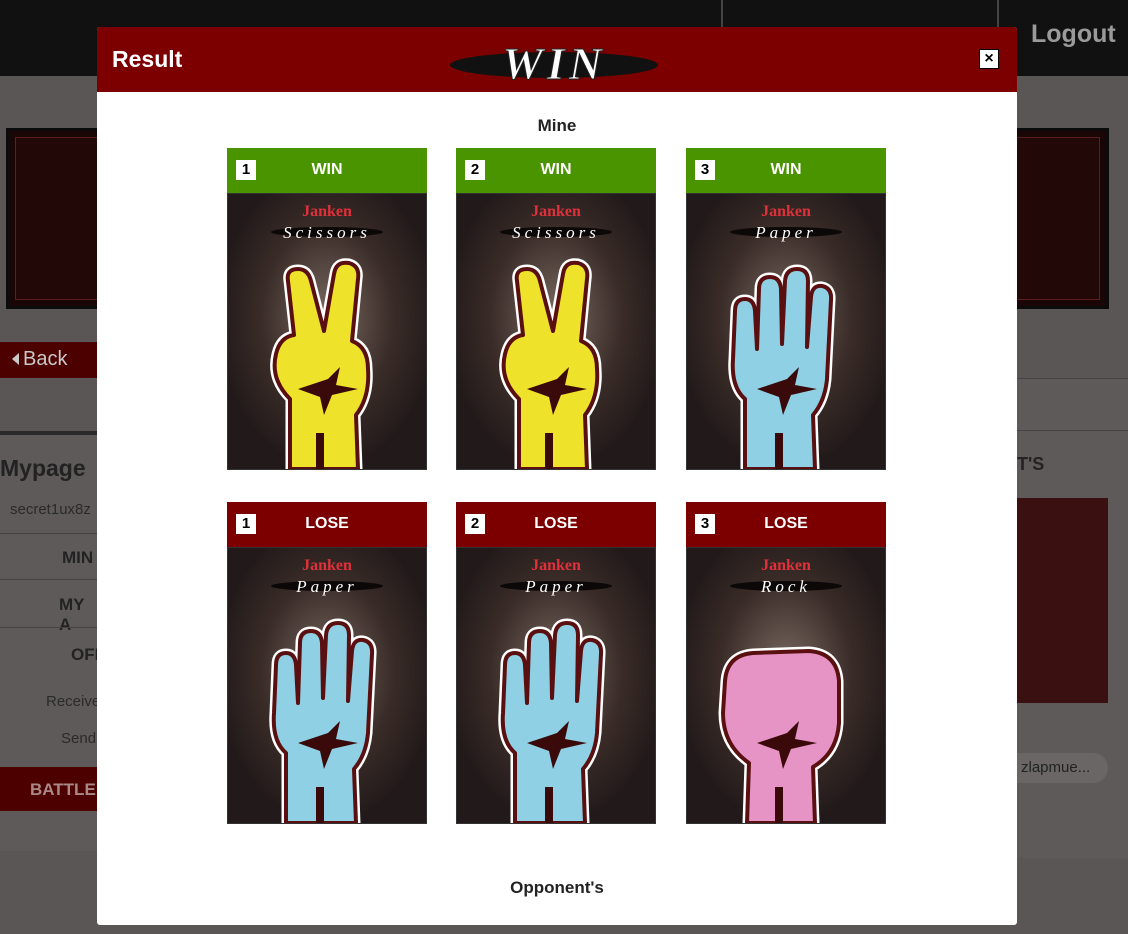  I want to click on rock-hand-icon: Janken Rock, so click(786, 685).